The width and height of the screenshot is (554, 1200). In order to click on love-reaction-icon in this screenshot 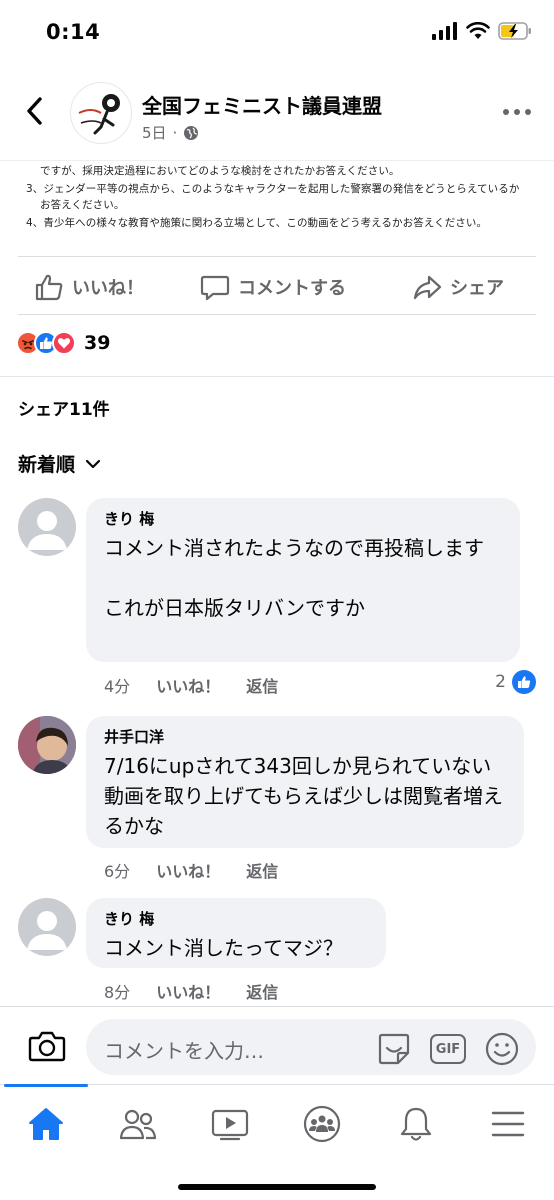, I will do `click(64, 343)`.